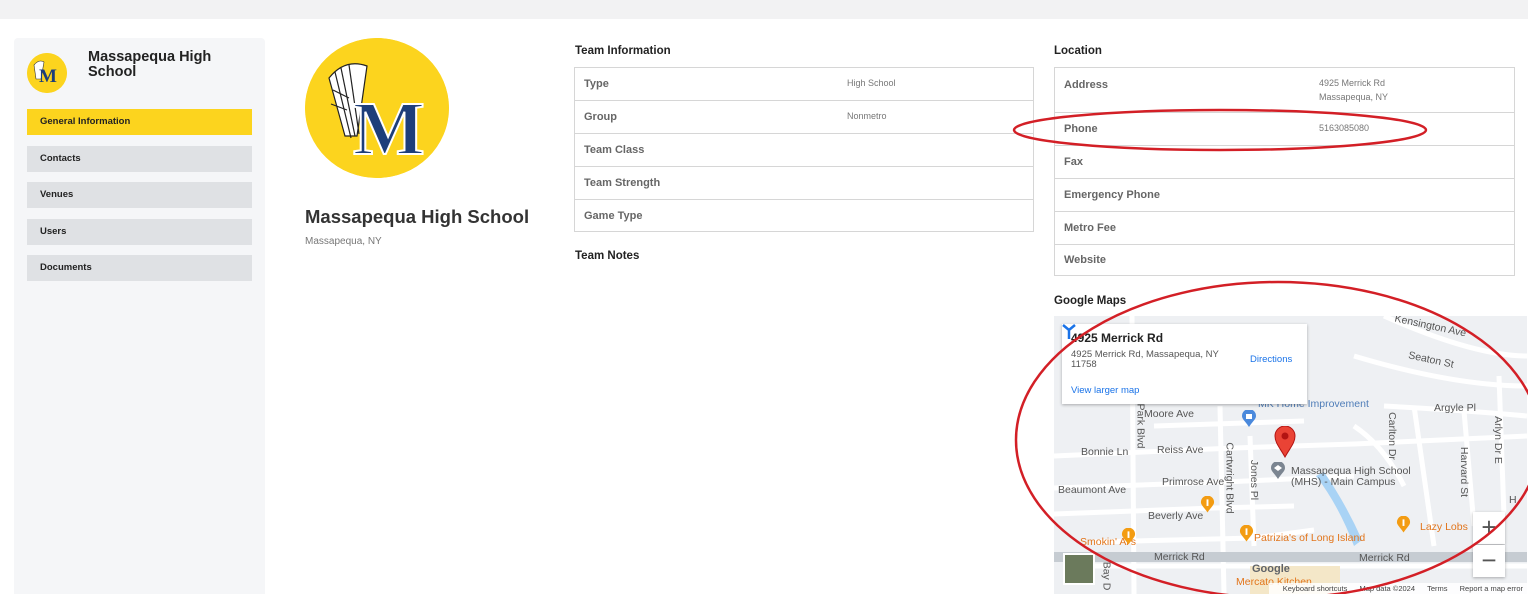 This screenshot has width=1528, height=594. What do you see at coordinates (614, 150) in the screenshot?
I see `team-class-label: Team Class` at bounding box center [614, 150].